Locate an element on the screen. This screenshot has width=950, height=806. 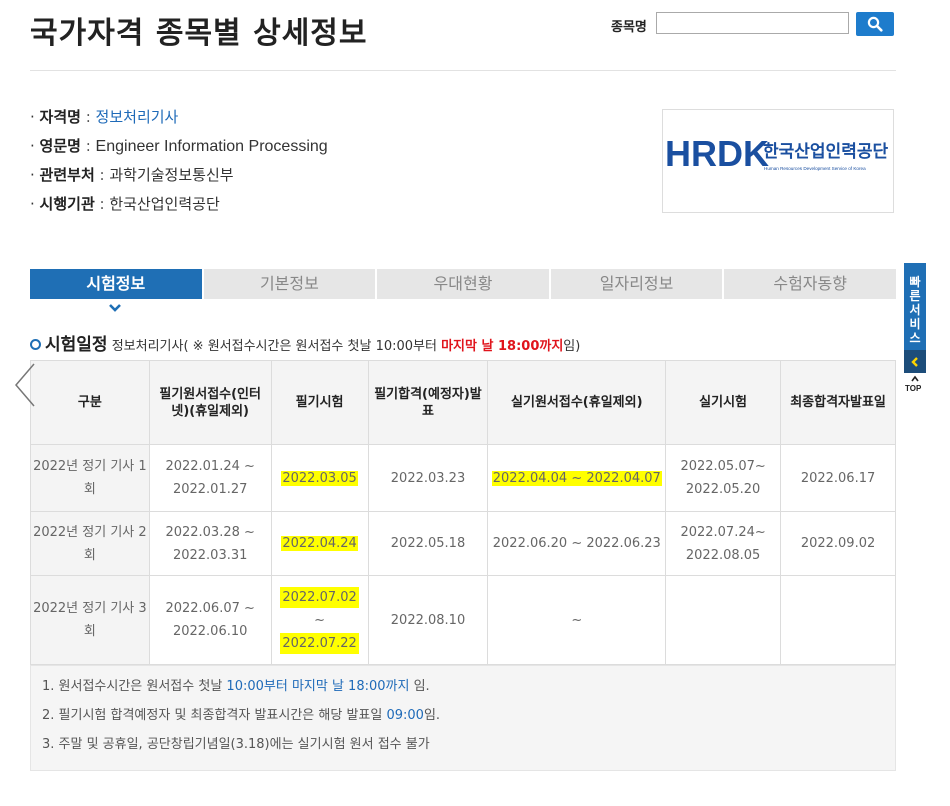
cell: 2022.05.07~ 2022.05.20 is located at coordinates (723, 478).